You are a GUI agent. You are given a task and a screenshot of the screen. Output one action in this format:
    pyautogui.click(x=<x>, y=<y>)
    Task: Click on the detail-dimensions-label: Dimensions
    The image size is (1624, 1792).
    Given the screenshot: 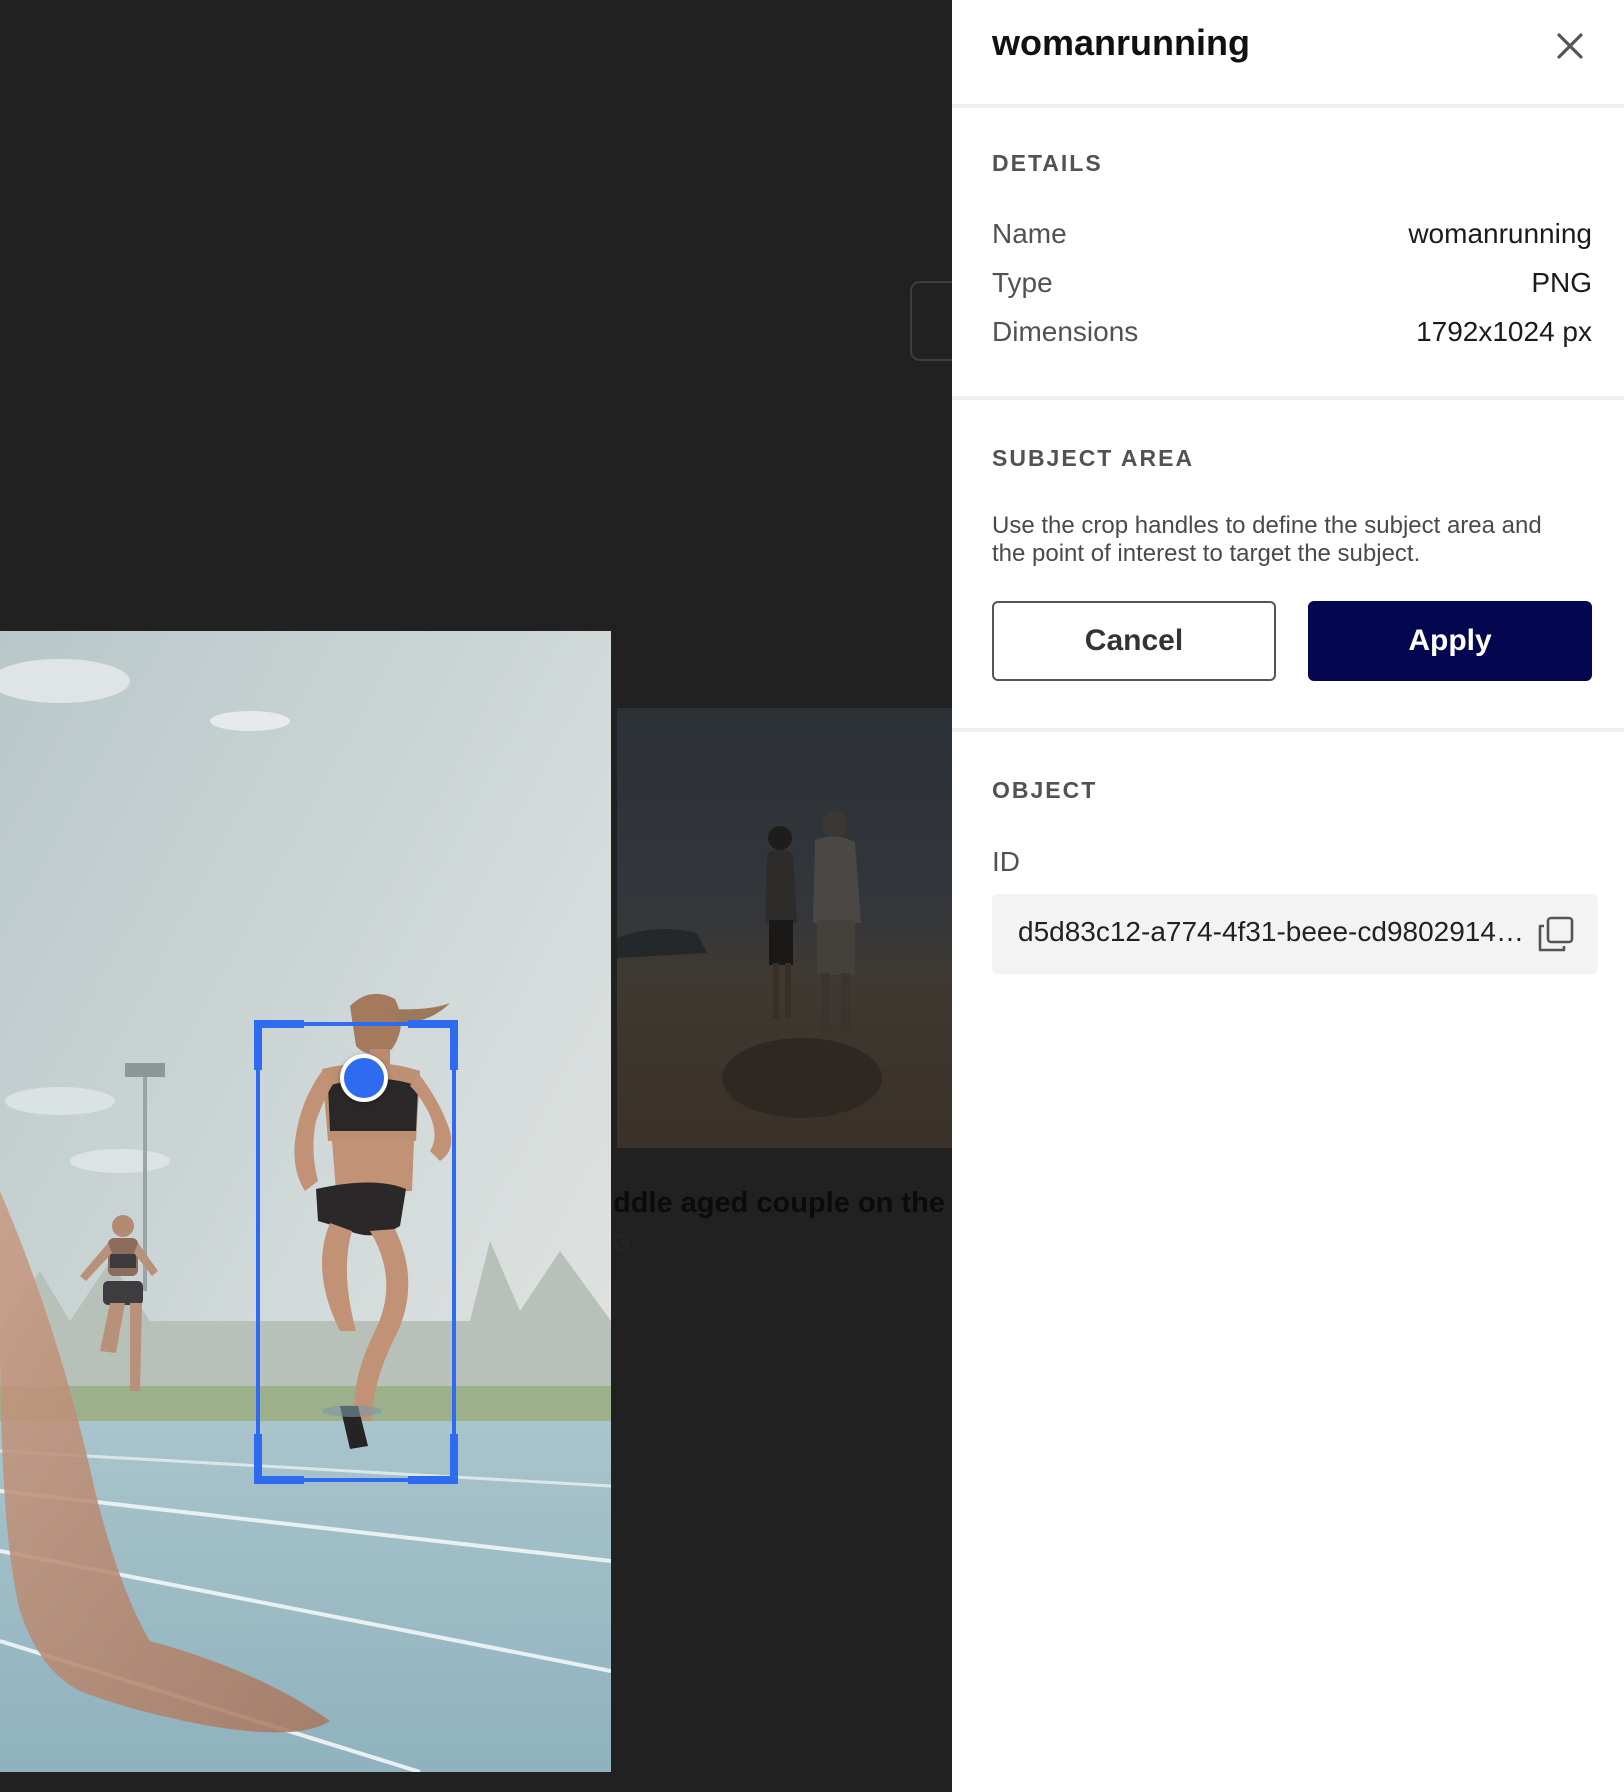 What is the action you would take?
    pyautogui.click(x=1065, y=331)
    